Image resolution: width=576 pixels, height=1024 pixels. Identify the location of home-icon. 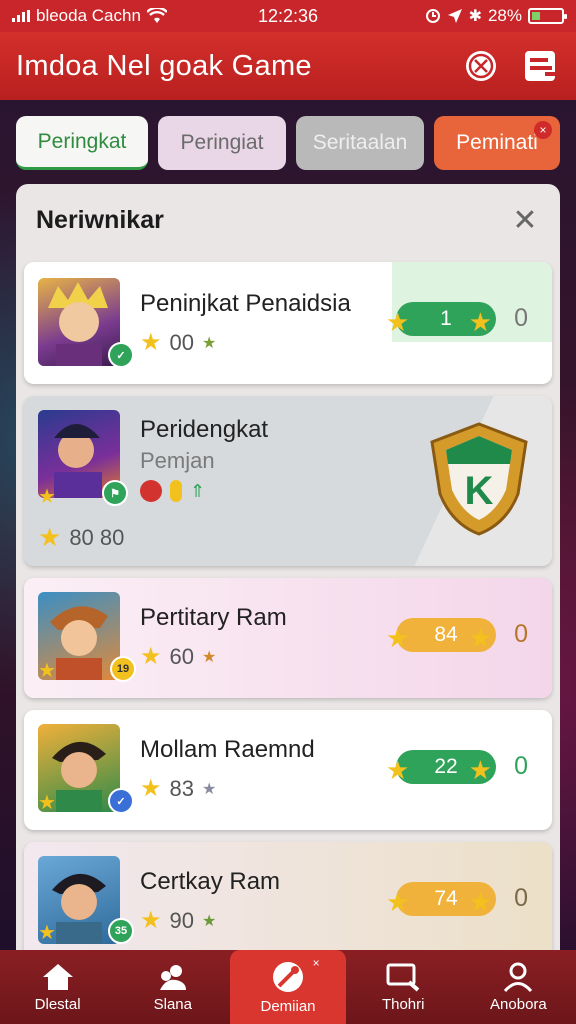
(57, 976).